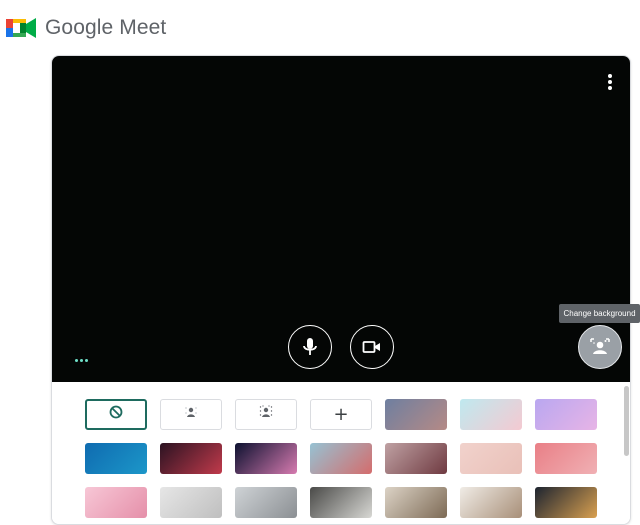 The image size is (640, 525). I want to click on background-option-upload: +, so click(341, 414).